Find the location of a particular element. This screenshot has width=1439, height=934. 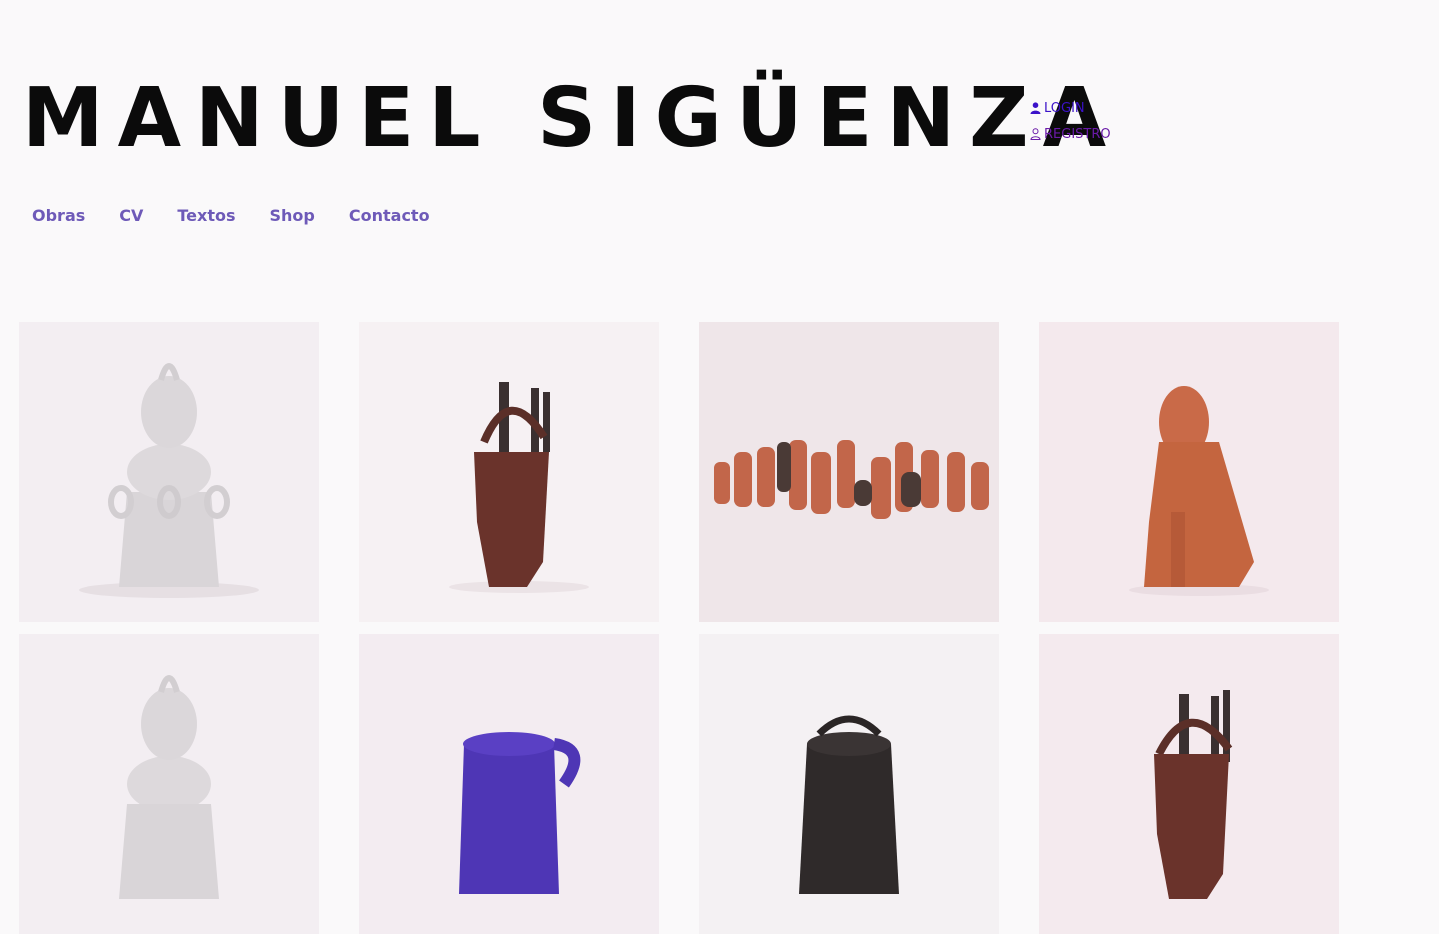

nav-item-textos: Textos is located at coordinates (206, 215).